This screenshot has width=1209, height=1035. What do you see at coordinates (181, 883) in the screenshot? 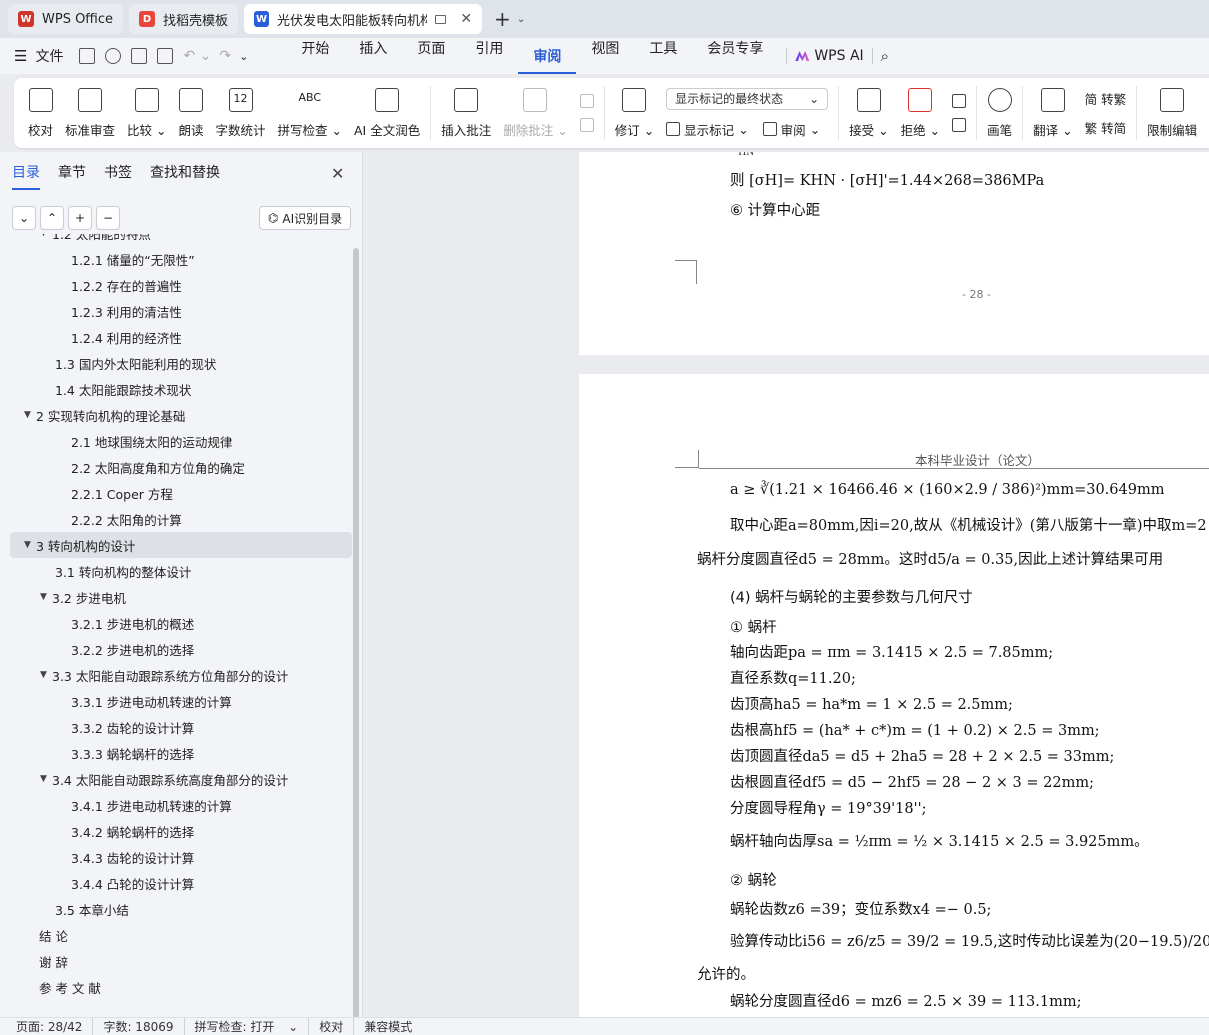
I see `toc-item: 3.4.4 凸轮的设计计算` at bounding box center [181, 883].